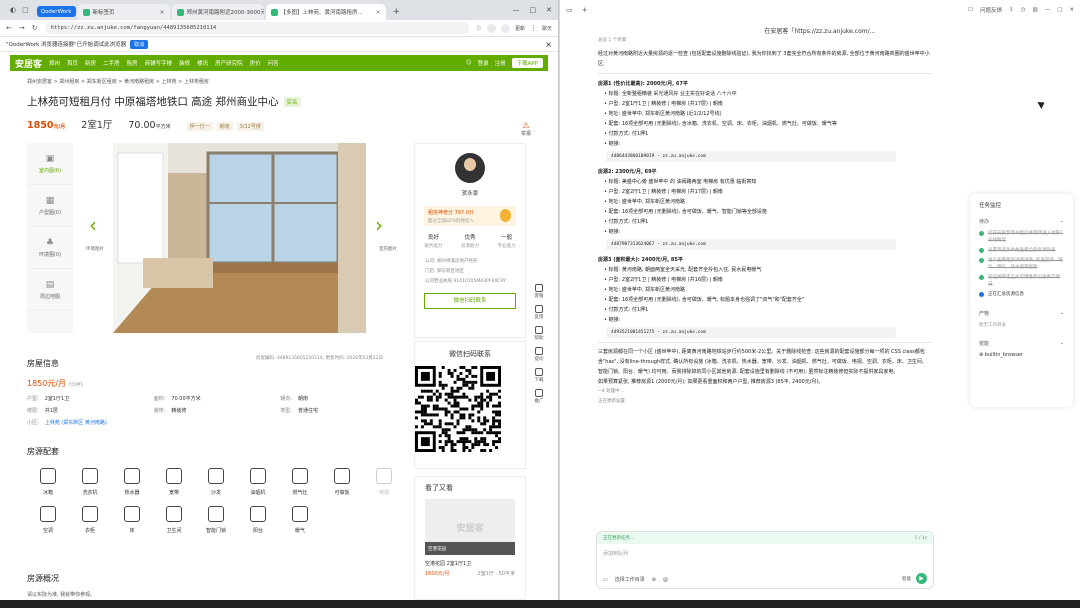 The height and width of the screenshot is (608, 1080). Describe the element at coordinates (491, 28) in the screenshot. I see `extension-icon` at that location.